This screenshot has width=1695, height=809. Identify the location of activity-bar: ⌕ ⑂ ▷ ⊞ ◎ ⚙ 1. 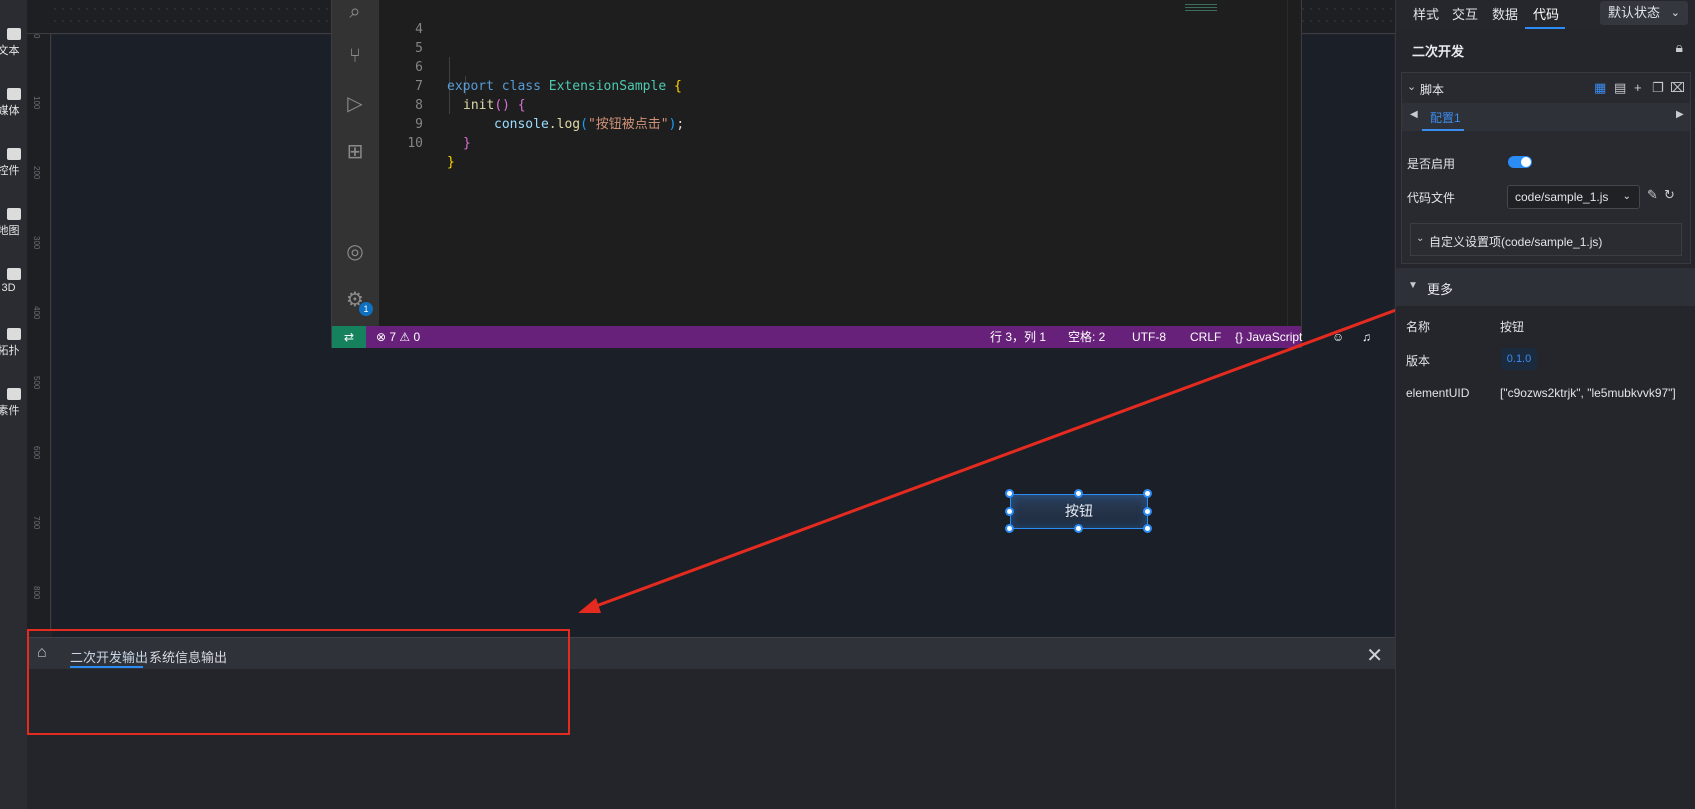
(355, 163).